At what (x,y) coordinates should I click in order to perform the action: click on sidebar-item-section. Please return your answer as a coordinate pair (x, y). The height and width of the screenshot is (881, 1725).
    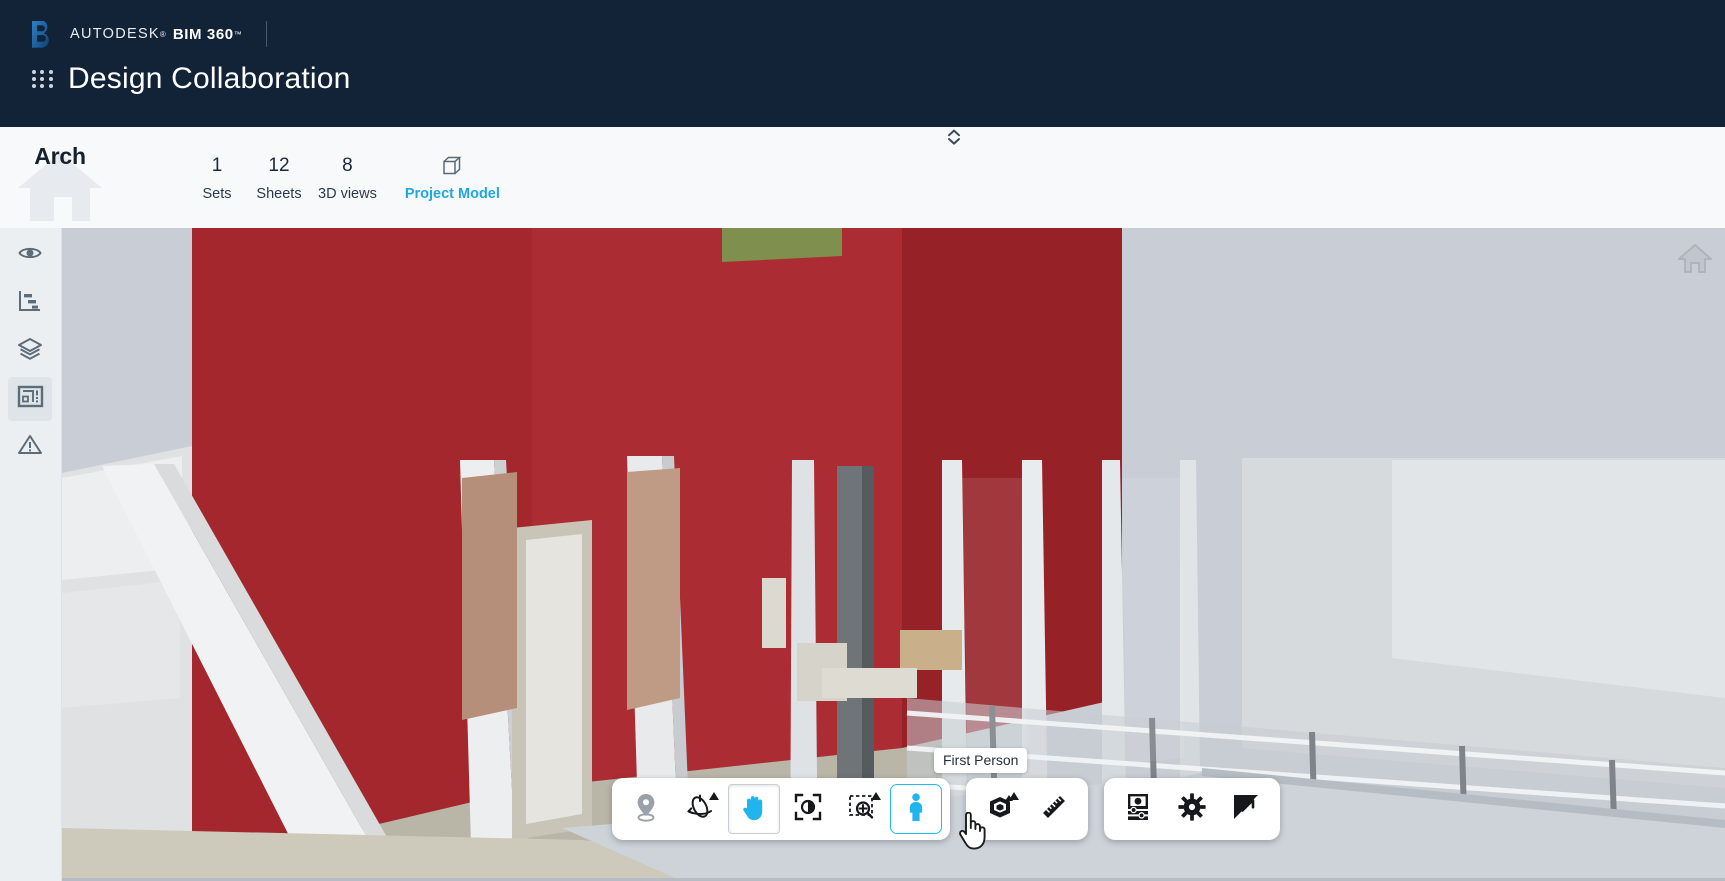
    Looking at the image, I should click on (30, 303).